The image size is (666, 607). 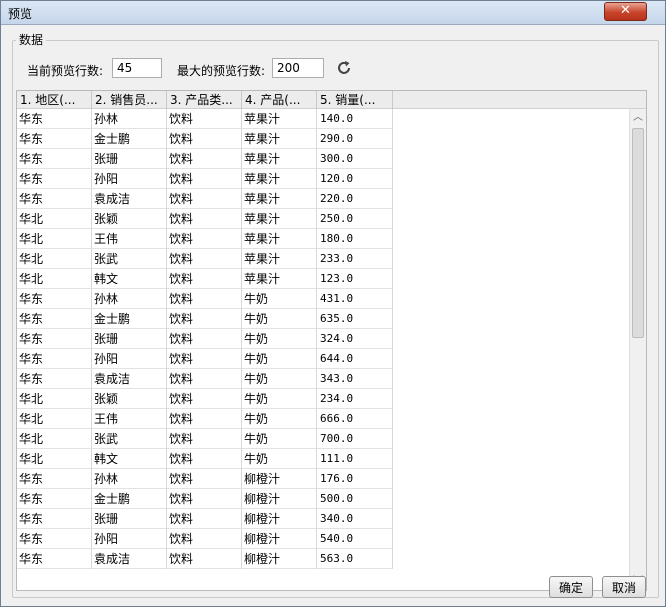 I want to click on refresh-icon, so click(x=344, y=68).